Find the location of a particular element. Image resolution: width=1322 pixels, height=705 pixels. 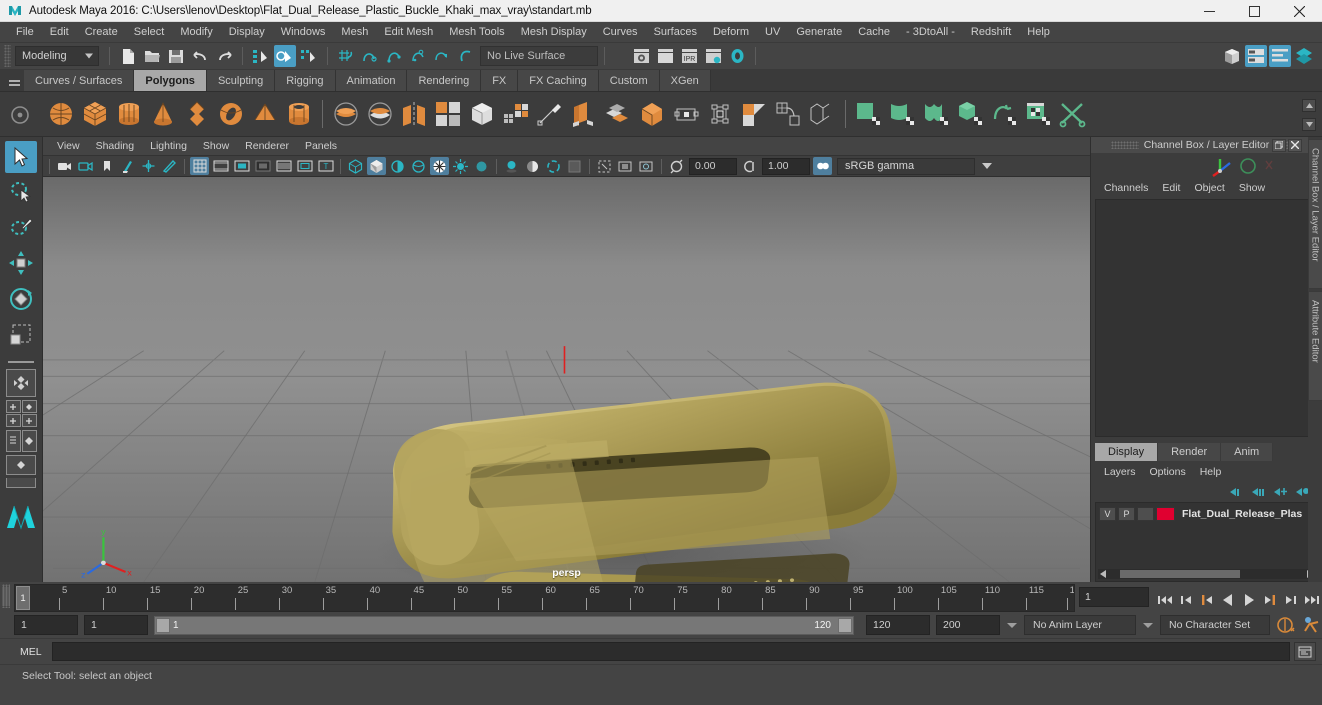

channelbox-menu-channels: Channels is located at coordinates (1126, 188).